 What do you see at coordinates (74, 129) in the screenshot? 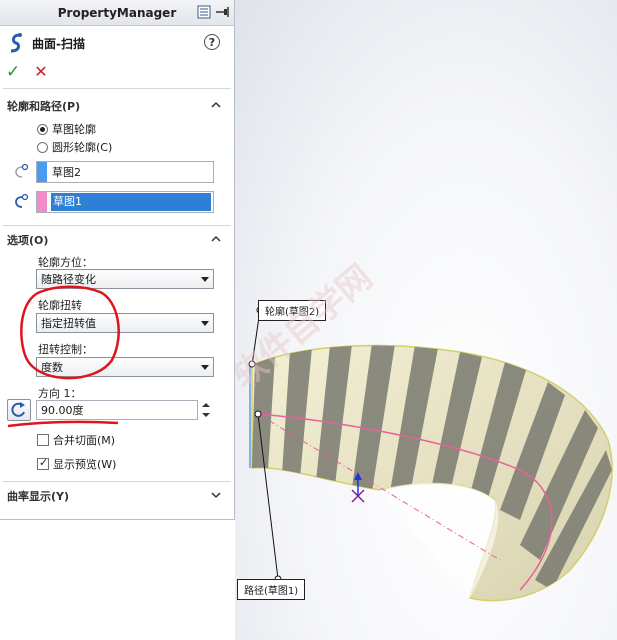
I see `radio-label: 草图轮廓` at bounding box center [74, 129].